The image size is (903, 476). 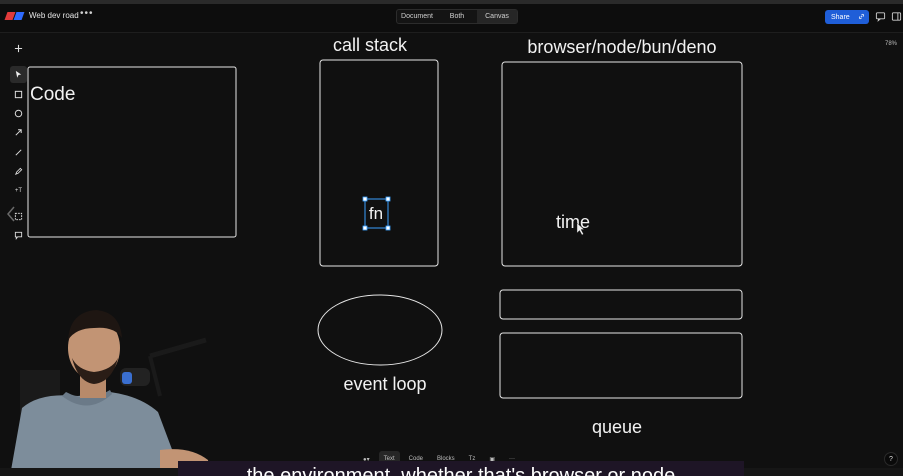 What do you see at coordinates (622, 164) in the screenshot?
I see `runtime-box` at bounding box center [622, 164].